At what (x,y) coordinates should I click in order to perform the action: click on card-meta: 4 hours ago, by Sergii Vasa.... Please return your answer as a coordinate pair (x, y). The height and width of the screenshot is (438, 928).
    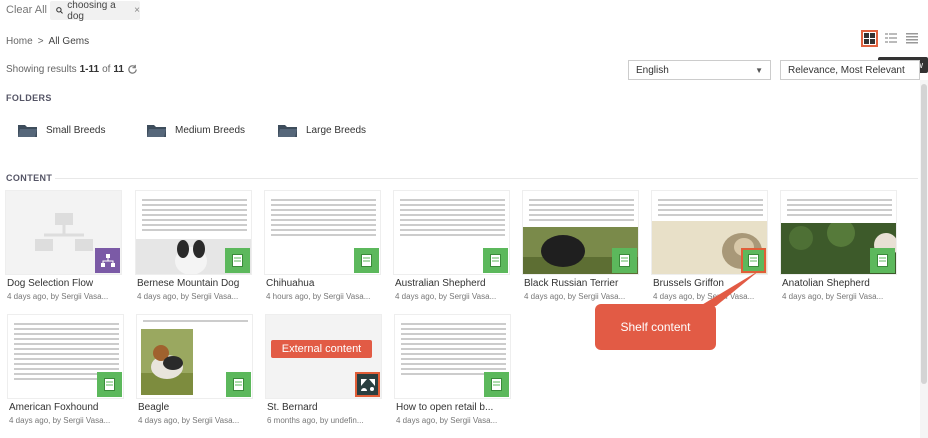
    Looking at the image, I should click on (318, 296).